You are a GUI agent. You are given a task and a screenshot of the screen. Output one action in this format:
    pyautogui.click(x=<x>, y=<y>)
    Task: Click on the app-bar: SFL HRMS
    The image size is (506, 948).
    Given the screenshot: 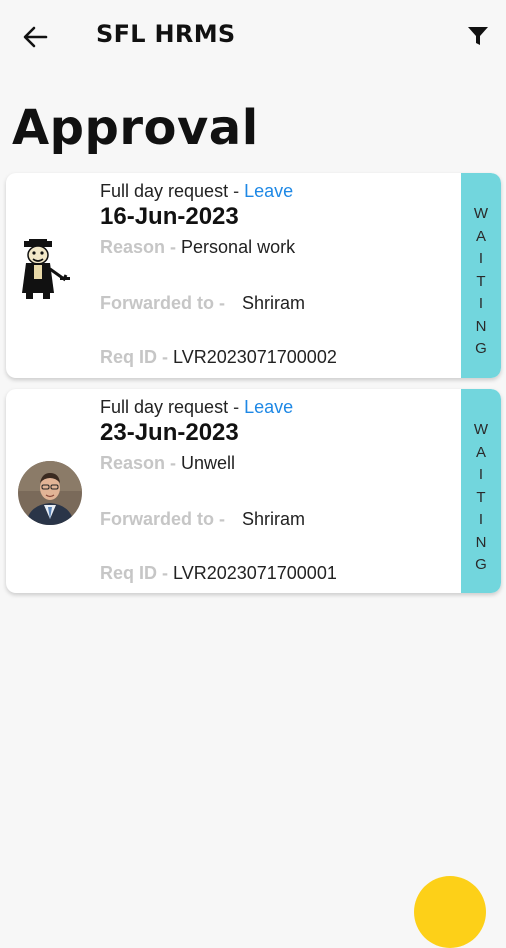 What is the action you would take?
    pyautogui.click(x=253, y=36)
    